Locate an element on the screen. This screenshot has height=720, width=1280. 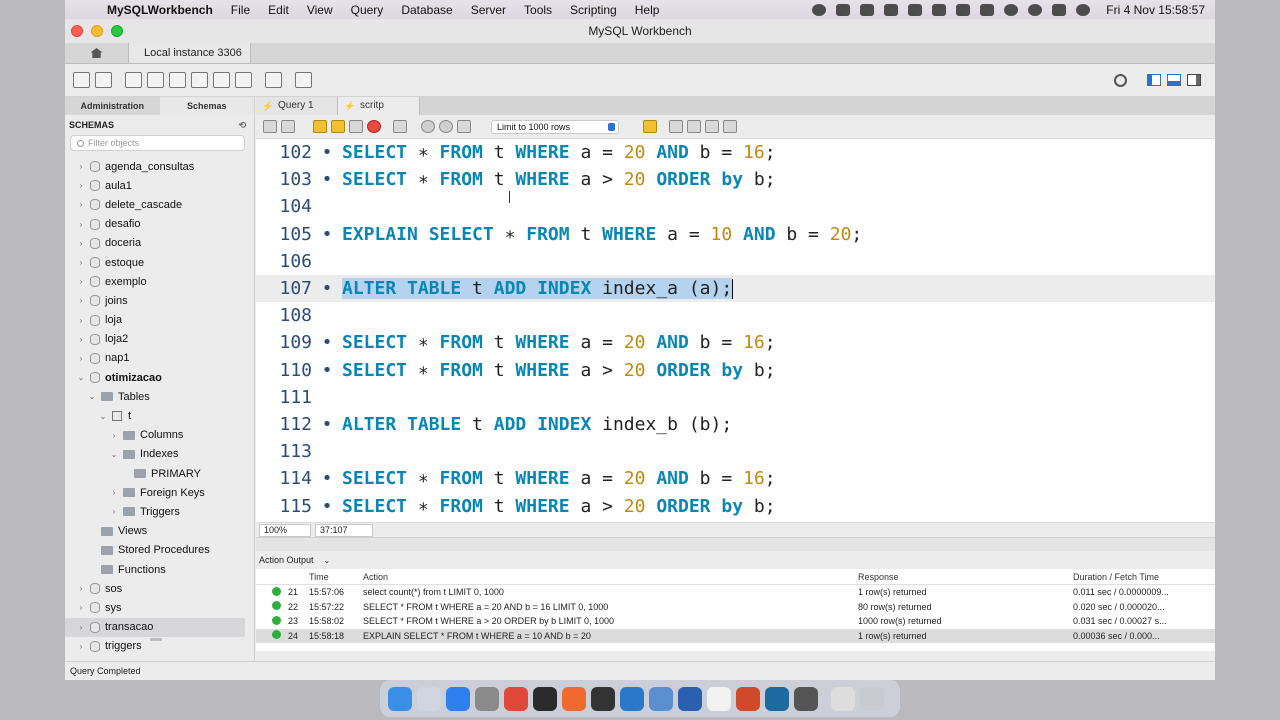
vscode-icon is located at coordinates (632, 698).